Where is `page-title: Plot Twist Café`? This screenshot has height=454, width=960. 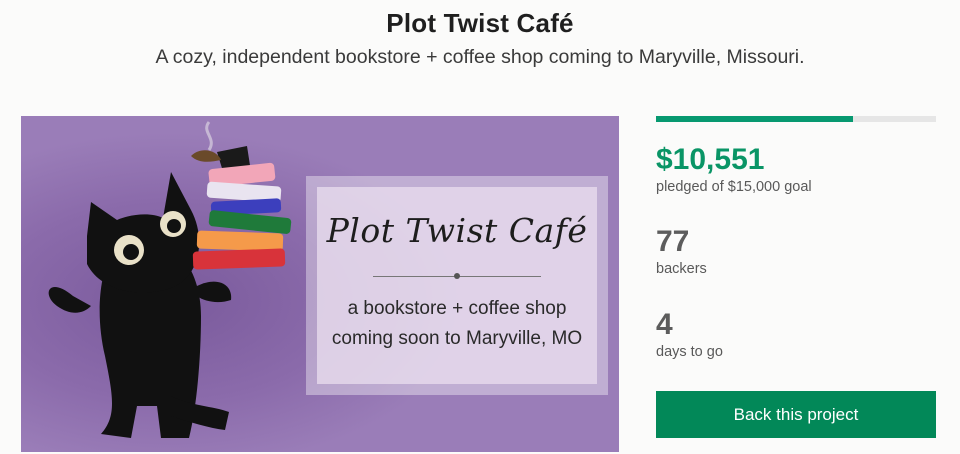 page-title: Plot Twist Café is located at coordinates (480, 23).